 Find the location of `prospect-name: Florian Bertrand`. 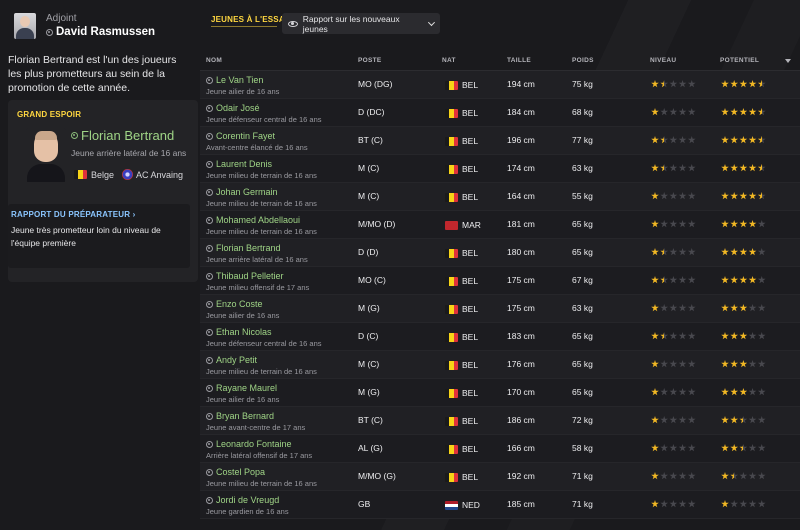

prospect-name: Florian Bertrand is located at coordinates (127, 135).